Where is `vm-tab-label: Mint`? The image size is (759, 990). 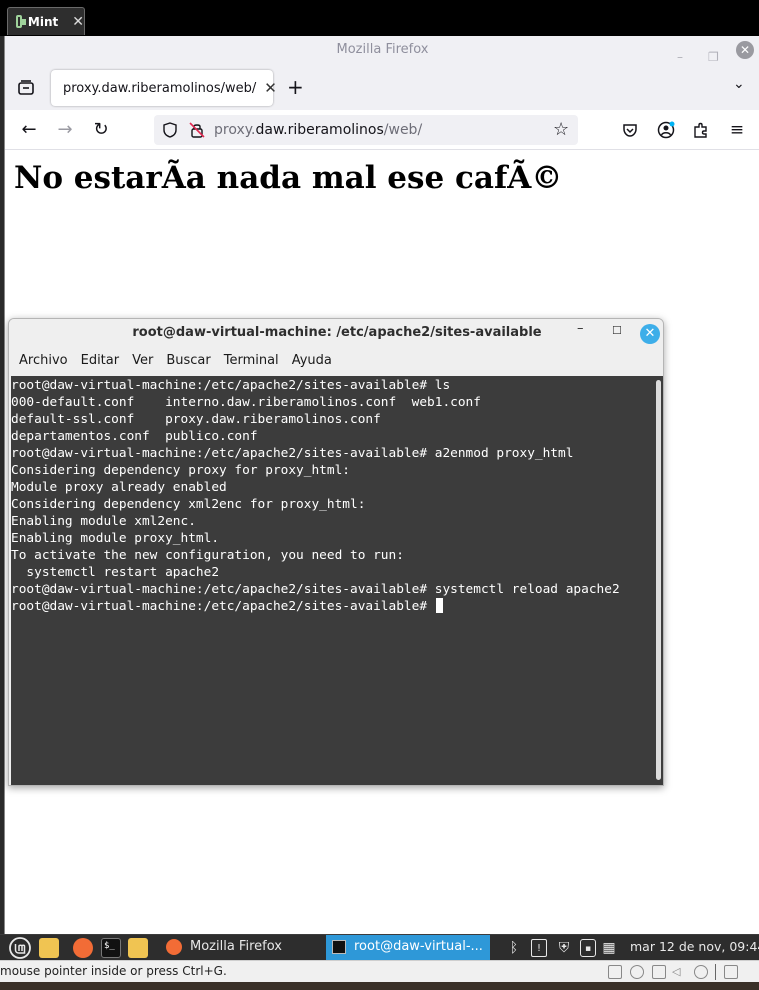
vm-tab-label: Mint is located at coordinates (43, 21).